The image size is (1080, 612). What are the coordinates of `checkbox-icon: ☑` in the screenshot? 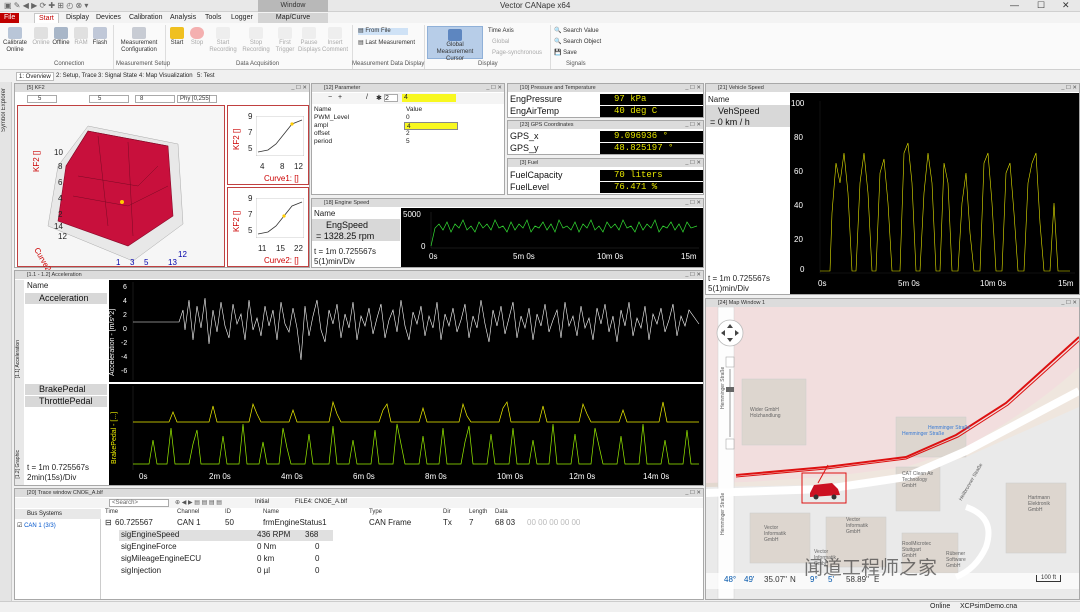 It's located at (19, 526).